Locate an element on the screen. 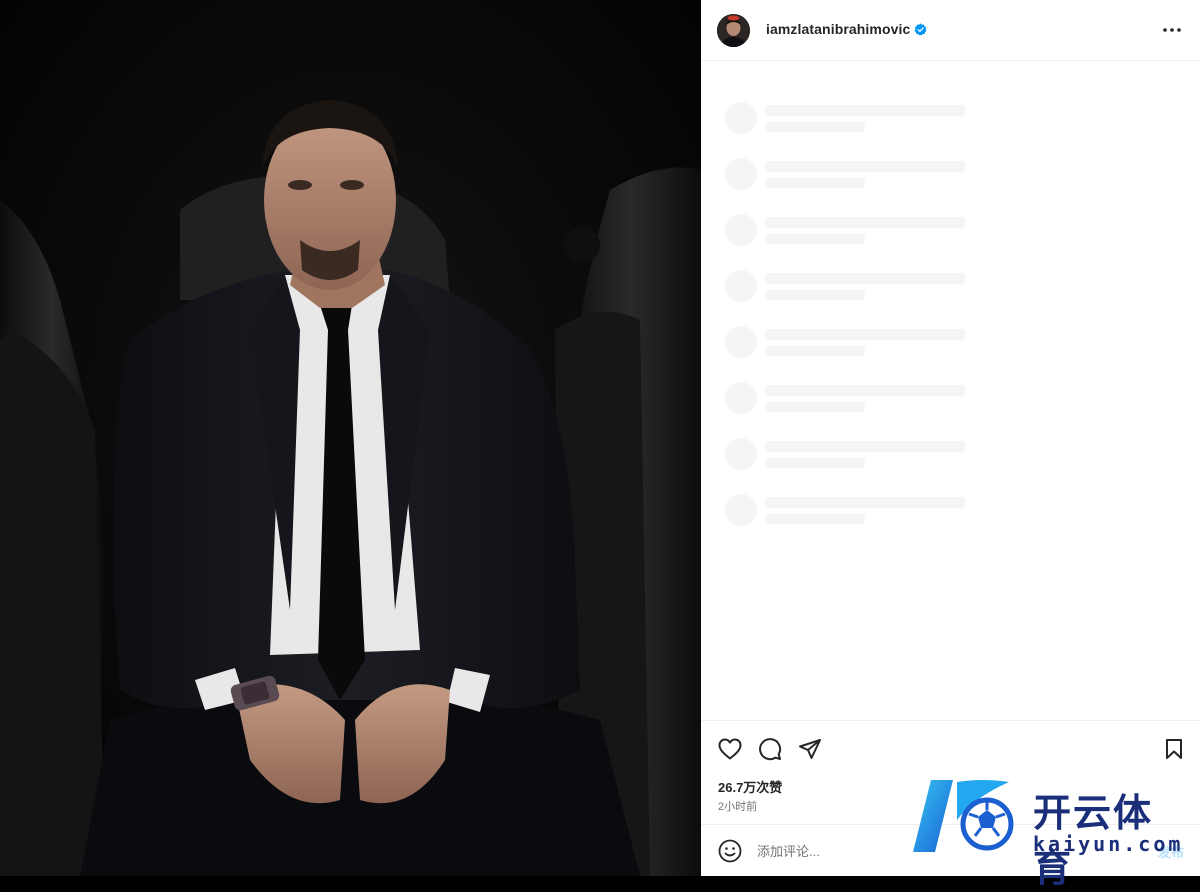  paper-plane-icon is located at coordinates (810, 749).